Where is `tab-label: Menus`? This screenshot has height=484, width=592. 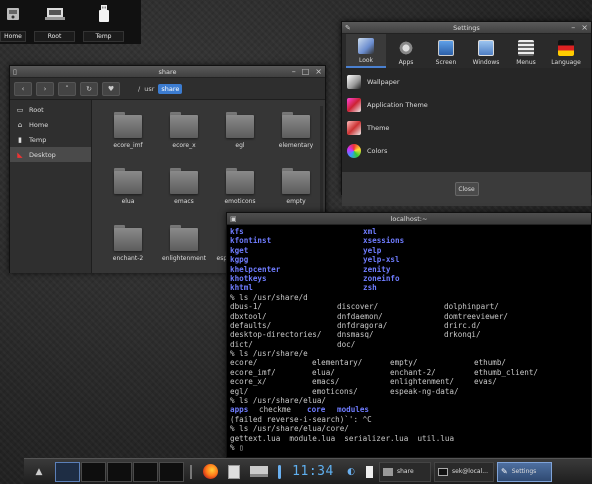 tab-label: Menus is located at coordinates (526, 62).